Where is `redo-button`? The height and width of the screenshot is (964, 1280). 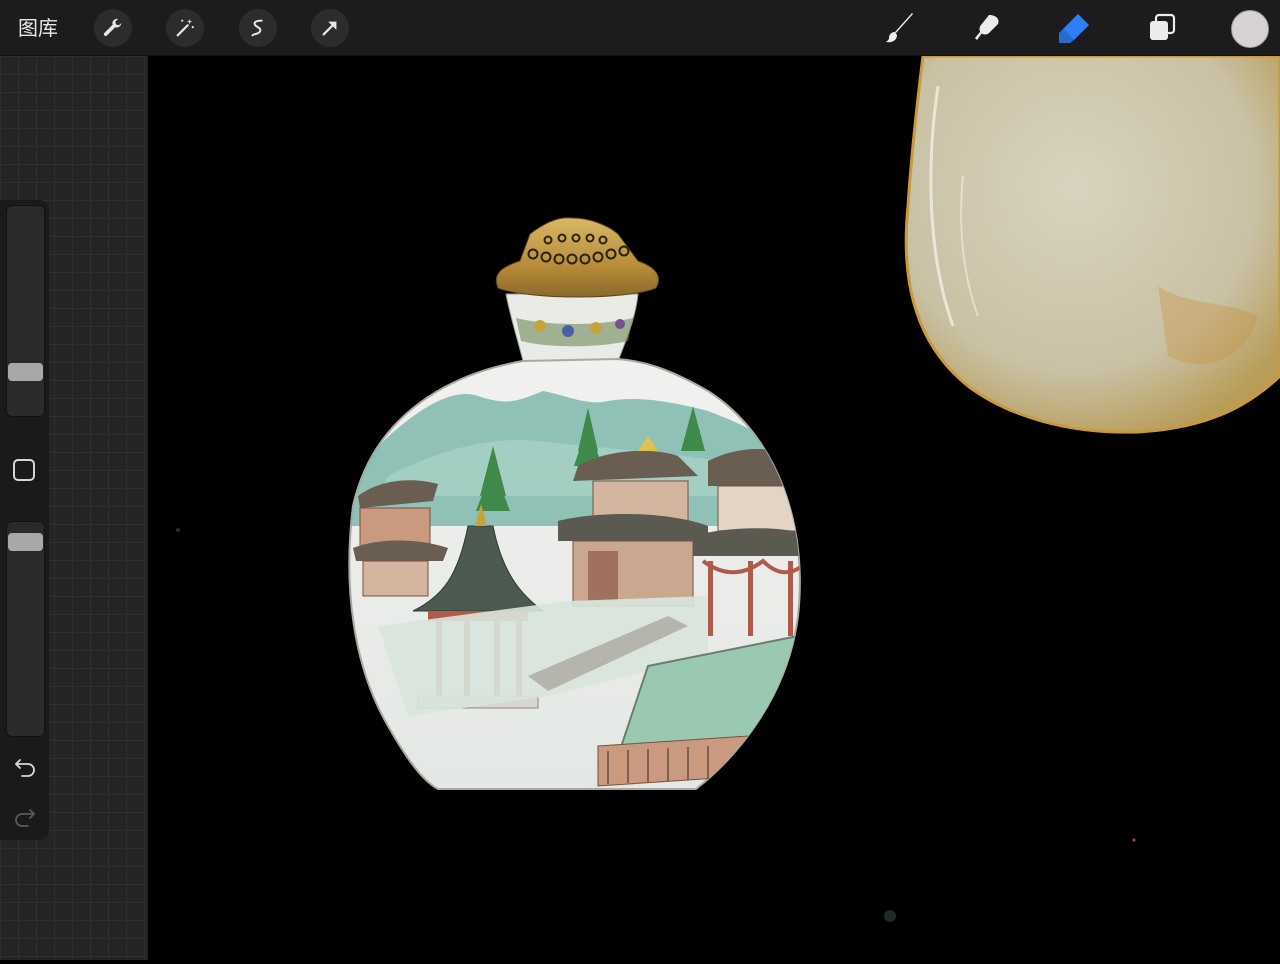 redo-button is located at coordinates (25, 817).